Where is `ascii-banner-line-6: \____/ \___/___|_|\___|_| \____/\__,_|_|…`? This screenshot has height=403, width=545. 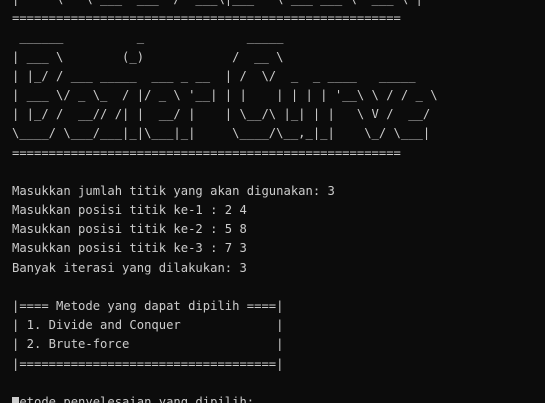
ascii-banner-line-6: \____/ \___/___|_|\___|_| \____/\__,_|_|… is located at coordinates (221, 133).